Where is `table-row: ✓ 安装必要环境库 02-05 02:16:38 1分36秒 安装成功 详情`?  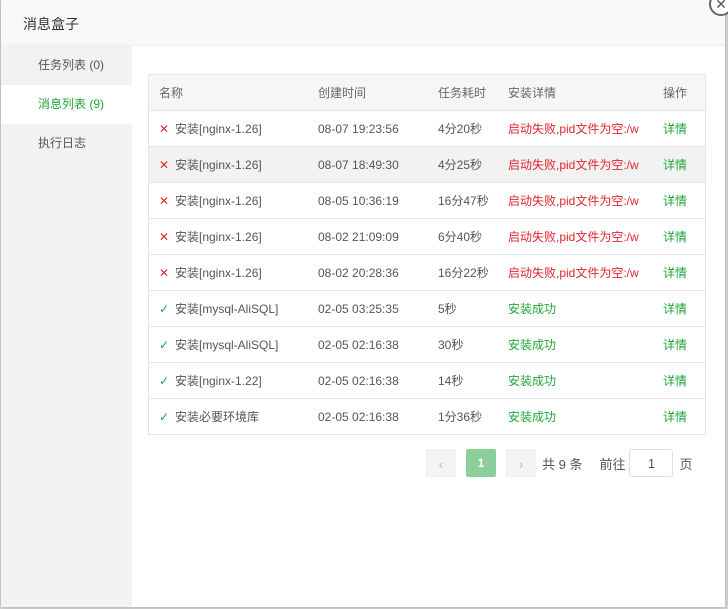 table-row: ✓ 安装必要环境库 02-05 02:16:38 1分36秒 安装成功 详情 is located at coordinates (427, 416).